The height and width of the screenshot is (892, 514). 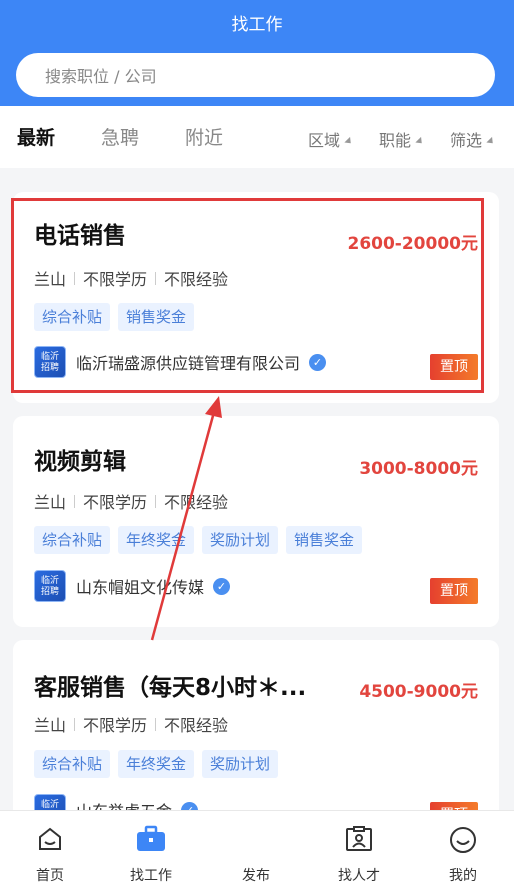 I want to click on smile-icon, so click(x=463, y=840).